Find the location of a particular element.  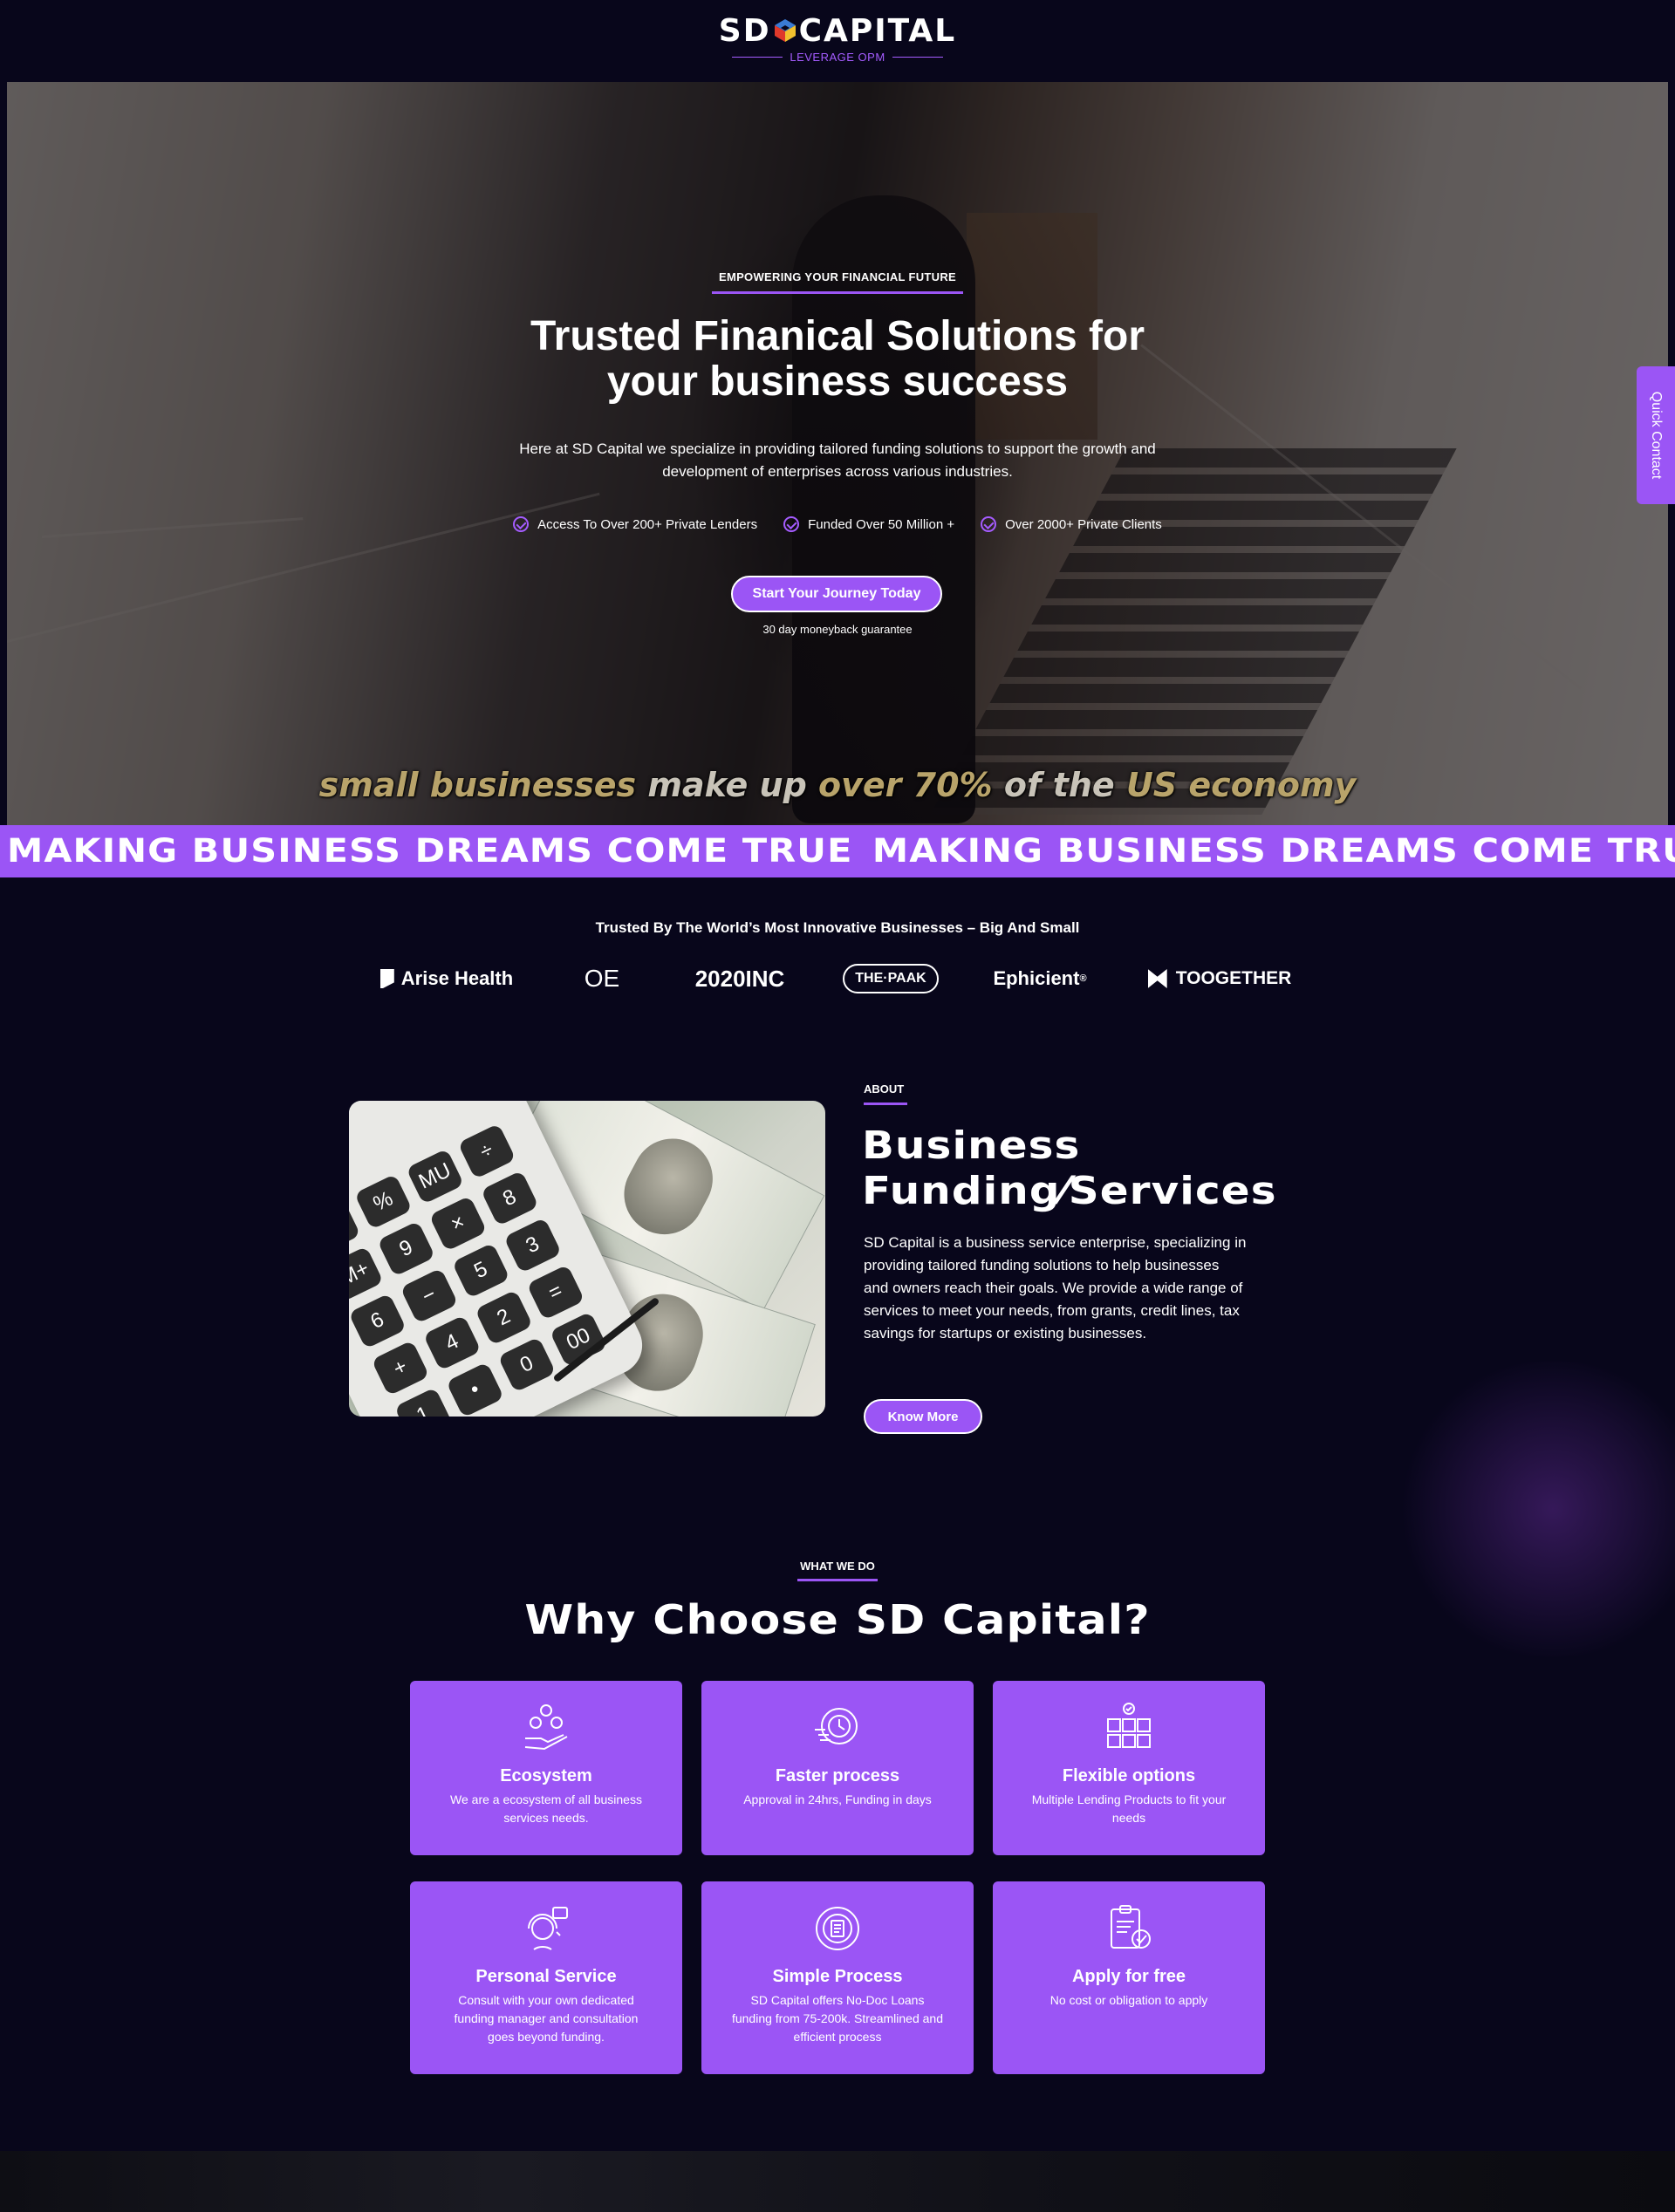

quick-contact-tab: Quick Contact is located at coordinates (1656, 435).